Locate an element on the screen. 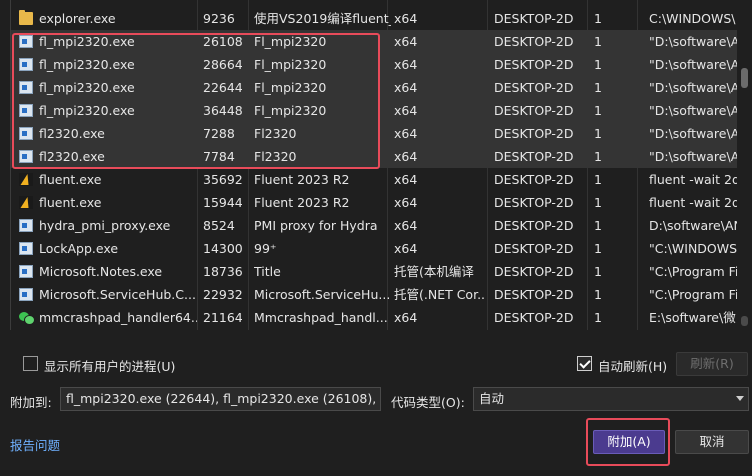  process-name: Microsoft.Notes.exe is located at coordinates (101, 271).